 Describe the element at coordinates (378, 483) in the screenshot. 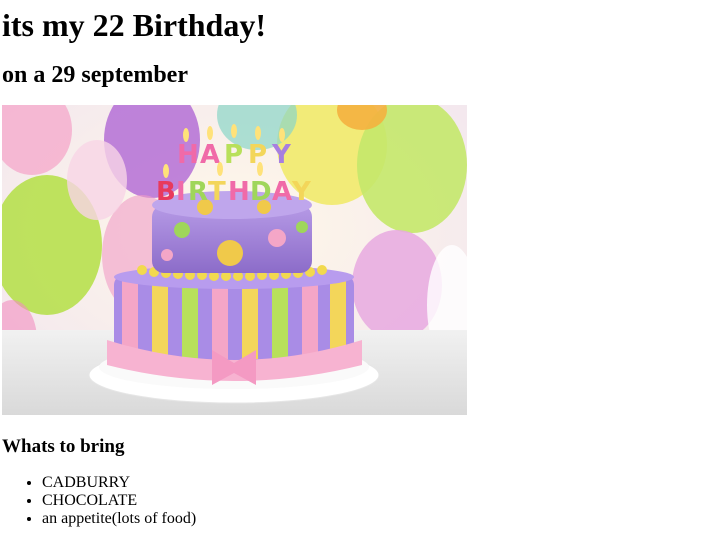

I see `list-item: CADBURRY` at that location.